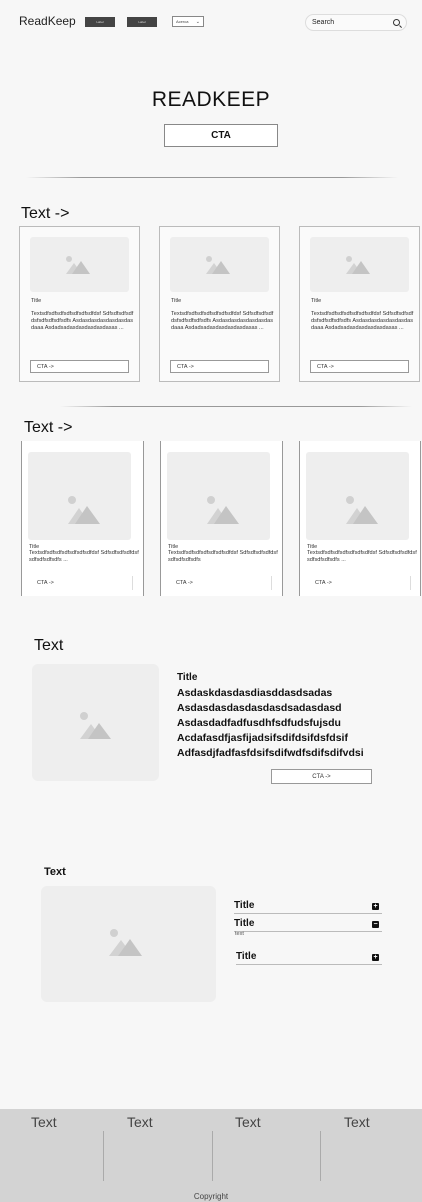  I want to click on brand-logo: ReadKeep, so click(47, 21).